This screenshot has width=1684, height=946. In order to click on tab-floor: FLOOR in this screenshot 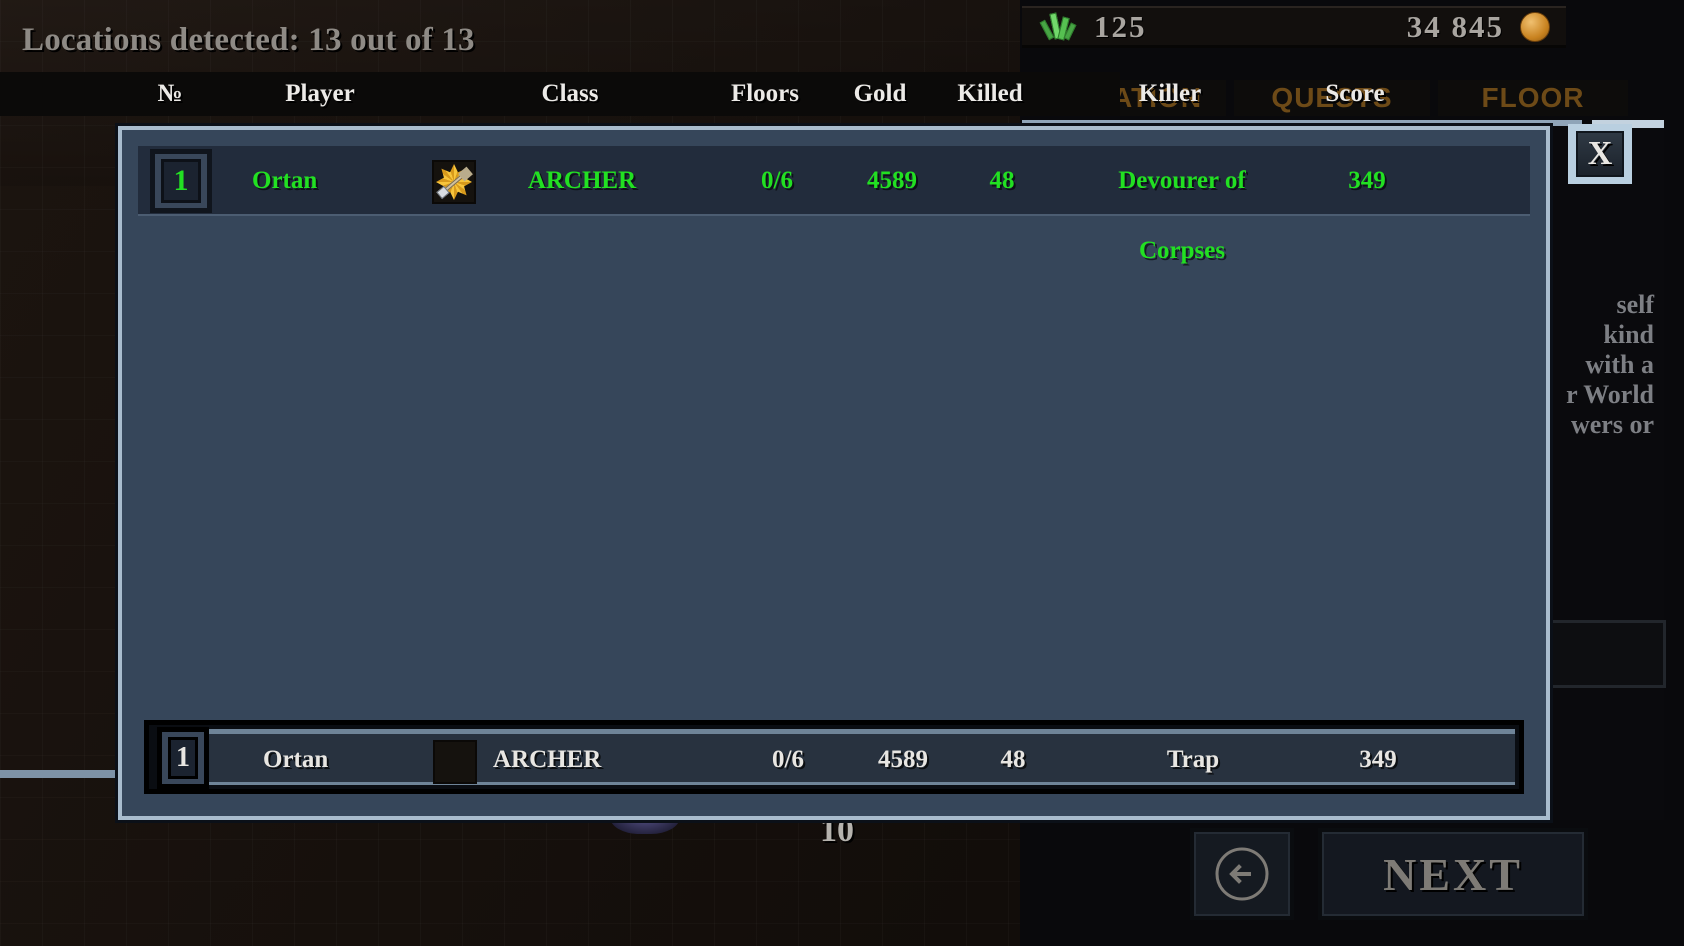, I will do `click(1533, 98)`.